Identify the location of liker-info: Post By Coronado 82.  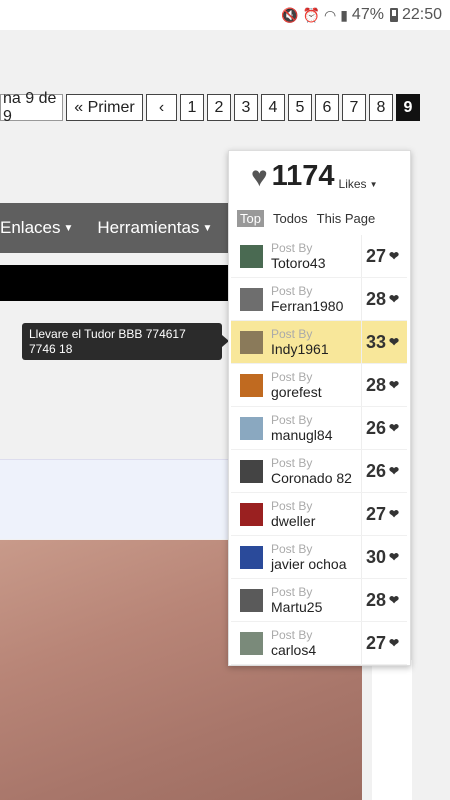
(316, 471).